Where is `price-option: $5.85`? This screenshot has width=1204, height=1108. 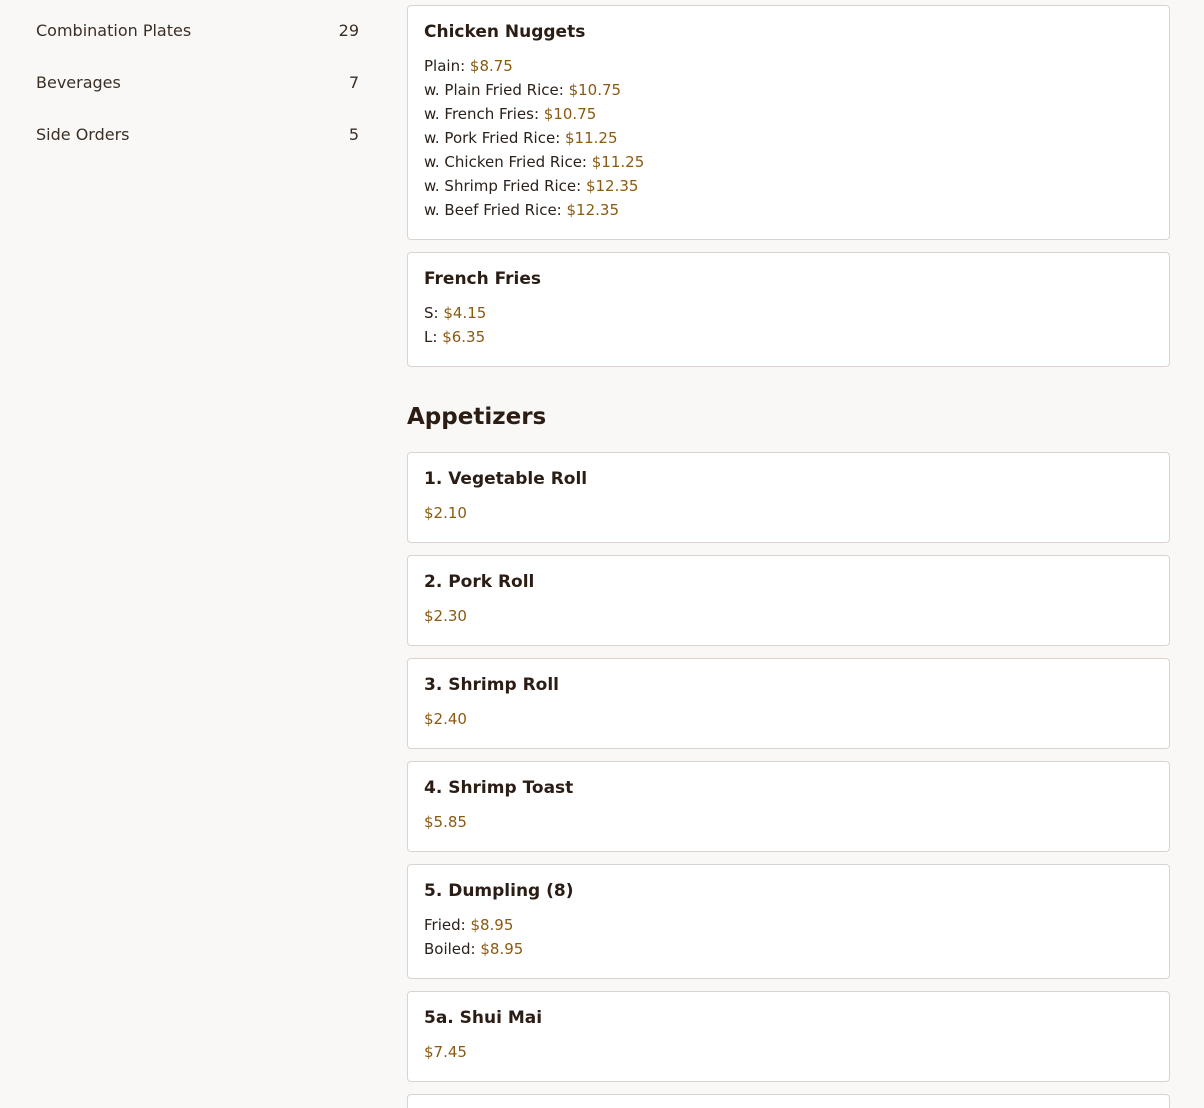
price-option: $5.85 is located at coordinates (445, 822).